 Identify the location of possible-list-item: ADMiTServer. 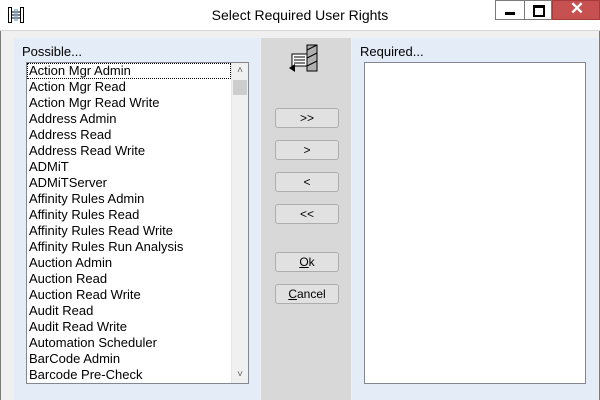
(129, 183).